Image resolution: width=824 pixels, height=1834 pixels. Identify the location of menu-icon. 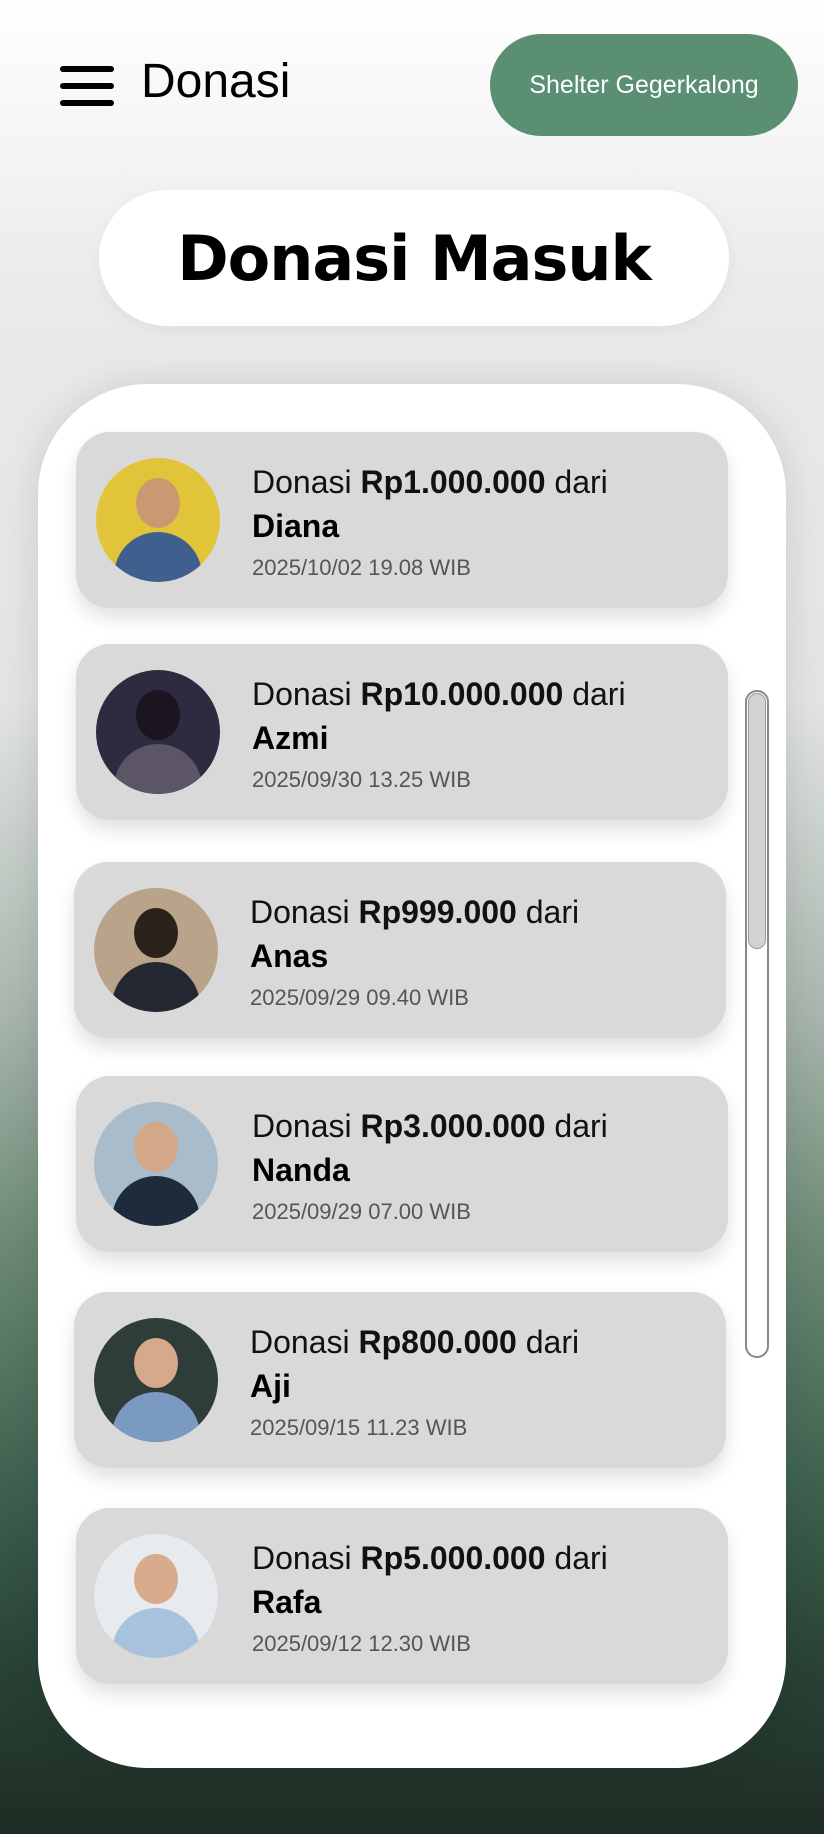
(87, 86).